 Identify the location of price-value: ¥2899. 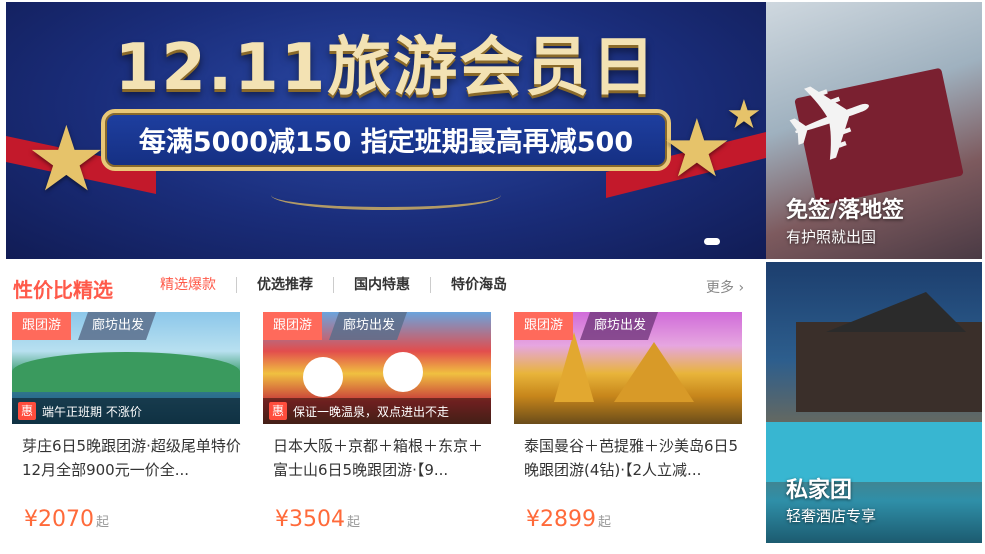
(561, 519).